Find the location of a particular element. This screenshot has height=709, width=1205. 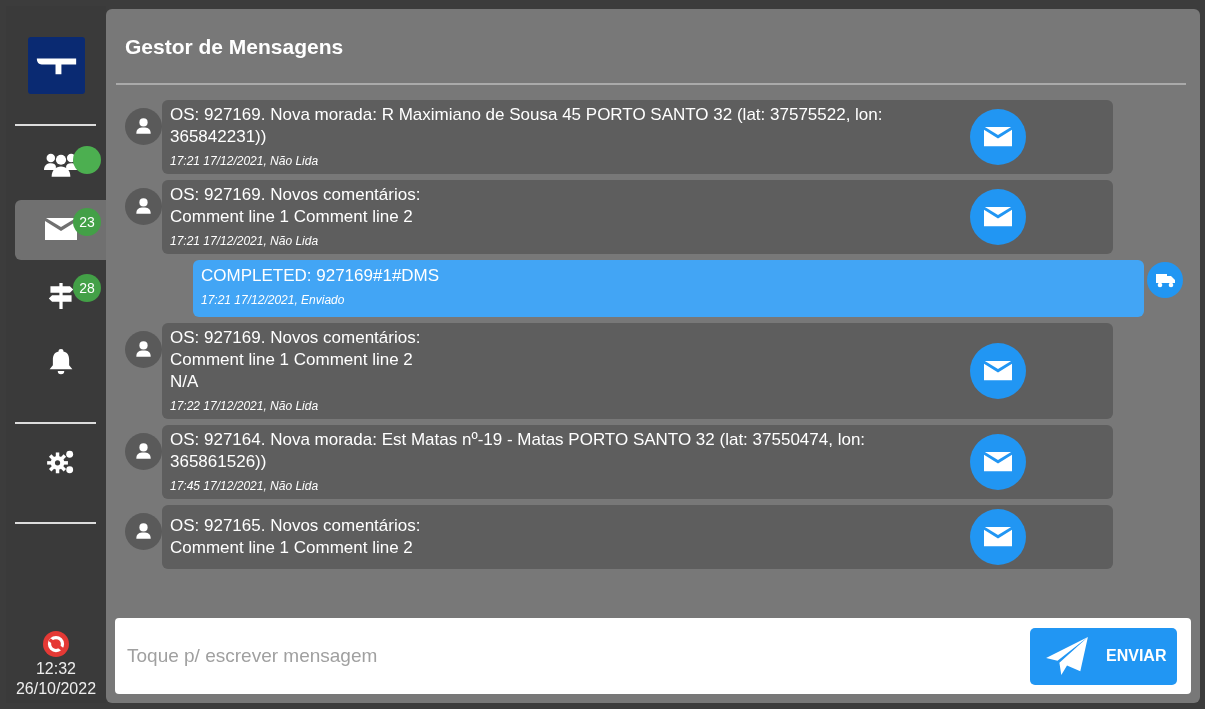

page-title: Gestor de Mensagens is located at coordinates (234, 47).